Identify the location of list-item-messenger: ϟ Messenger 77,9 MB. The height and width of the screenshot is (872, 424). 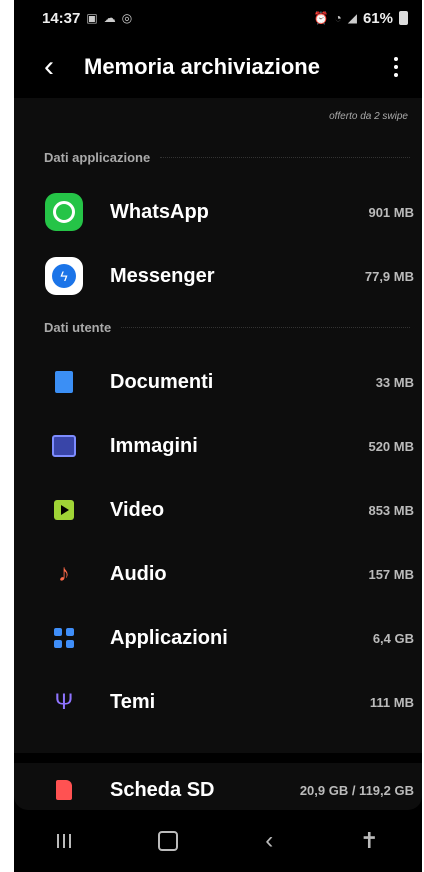
(229, 276).